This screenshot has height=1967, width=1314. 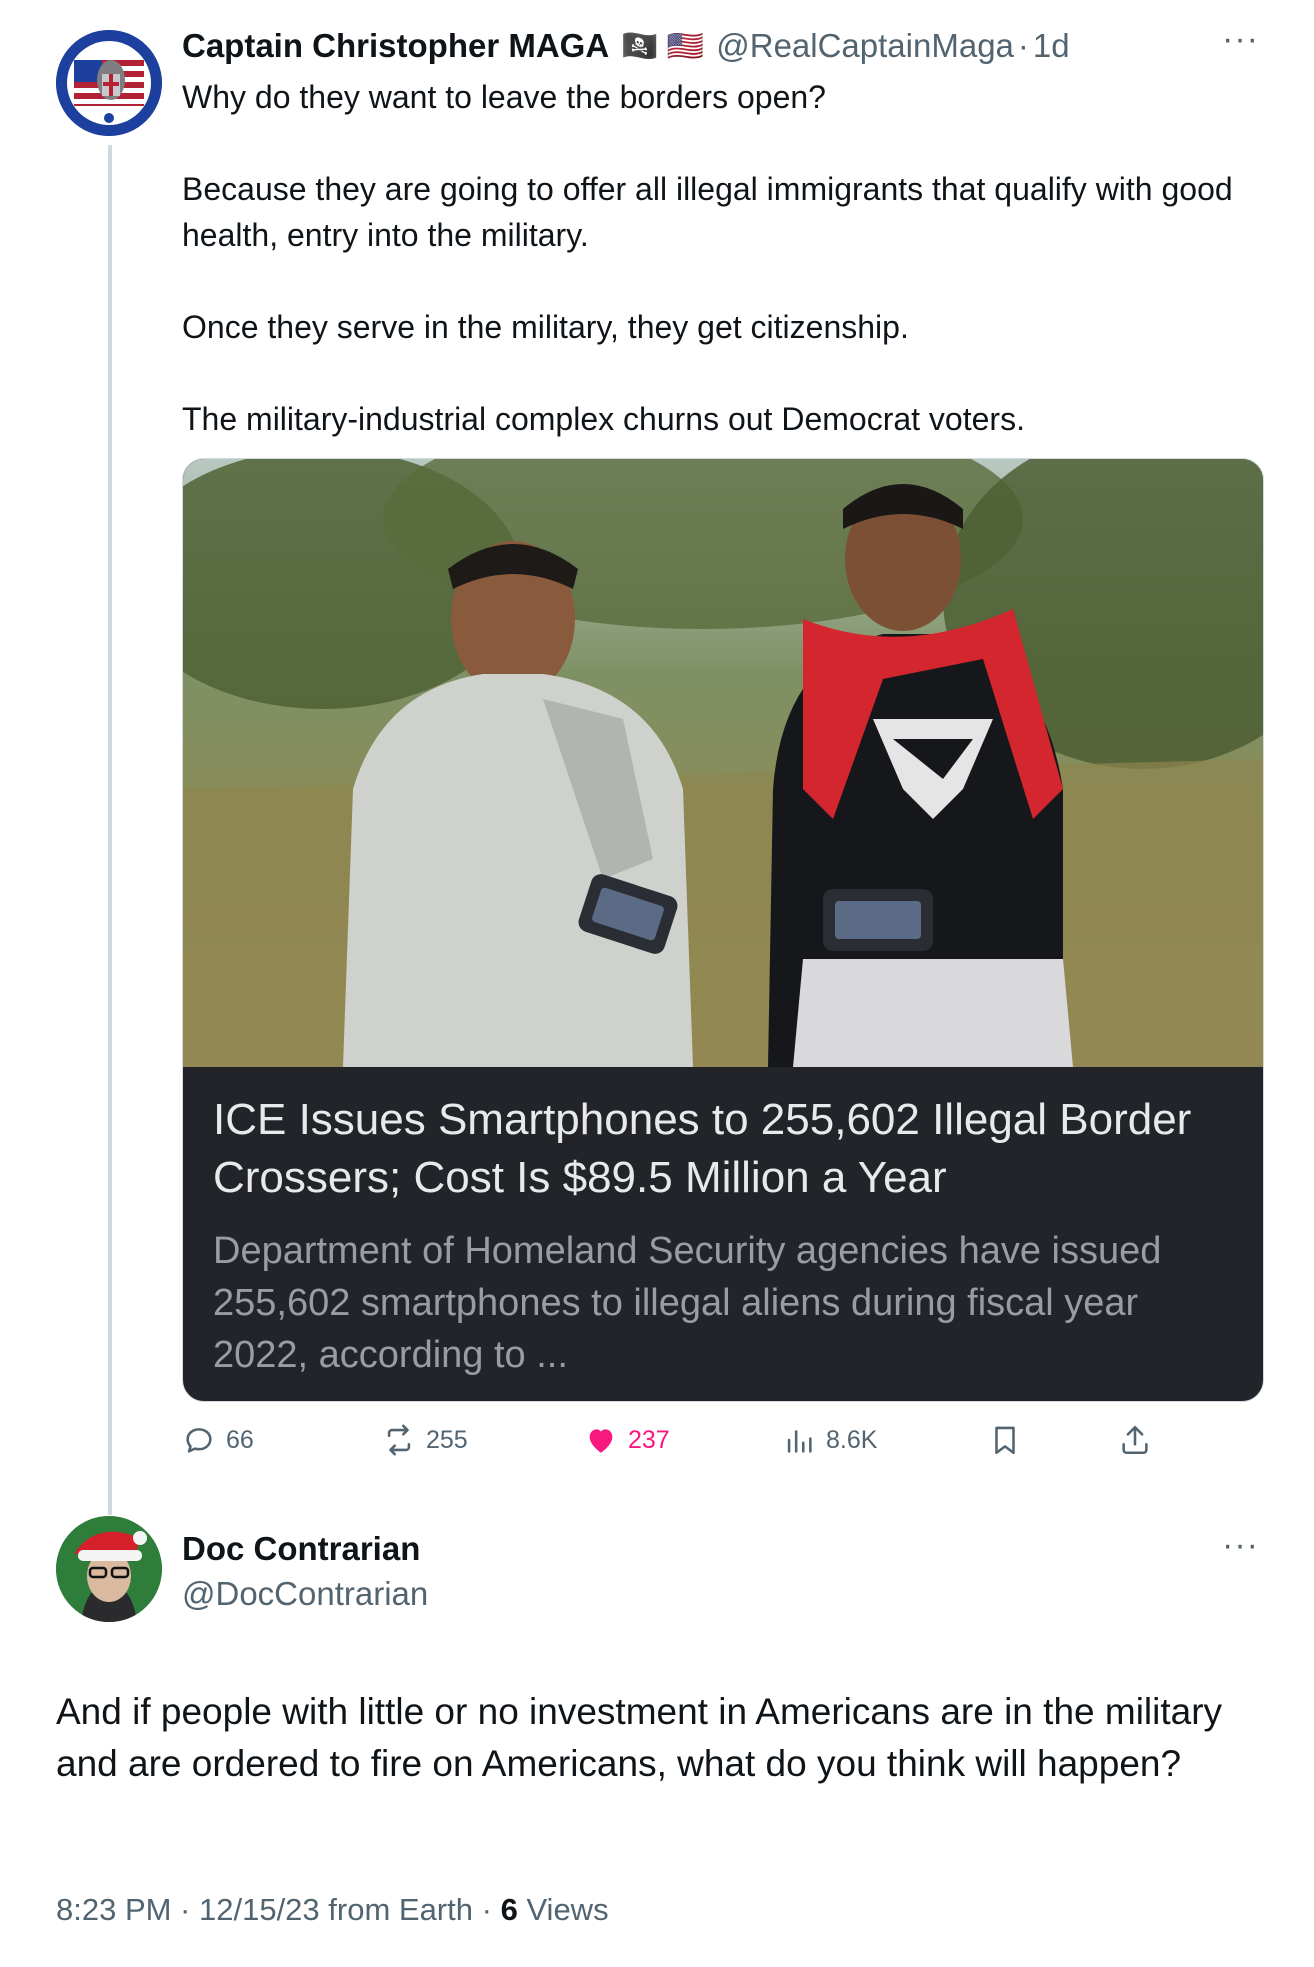 I want to click on reply-author-handle: @DocContrarian, so click(x=305, y=1594).